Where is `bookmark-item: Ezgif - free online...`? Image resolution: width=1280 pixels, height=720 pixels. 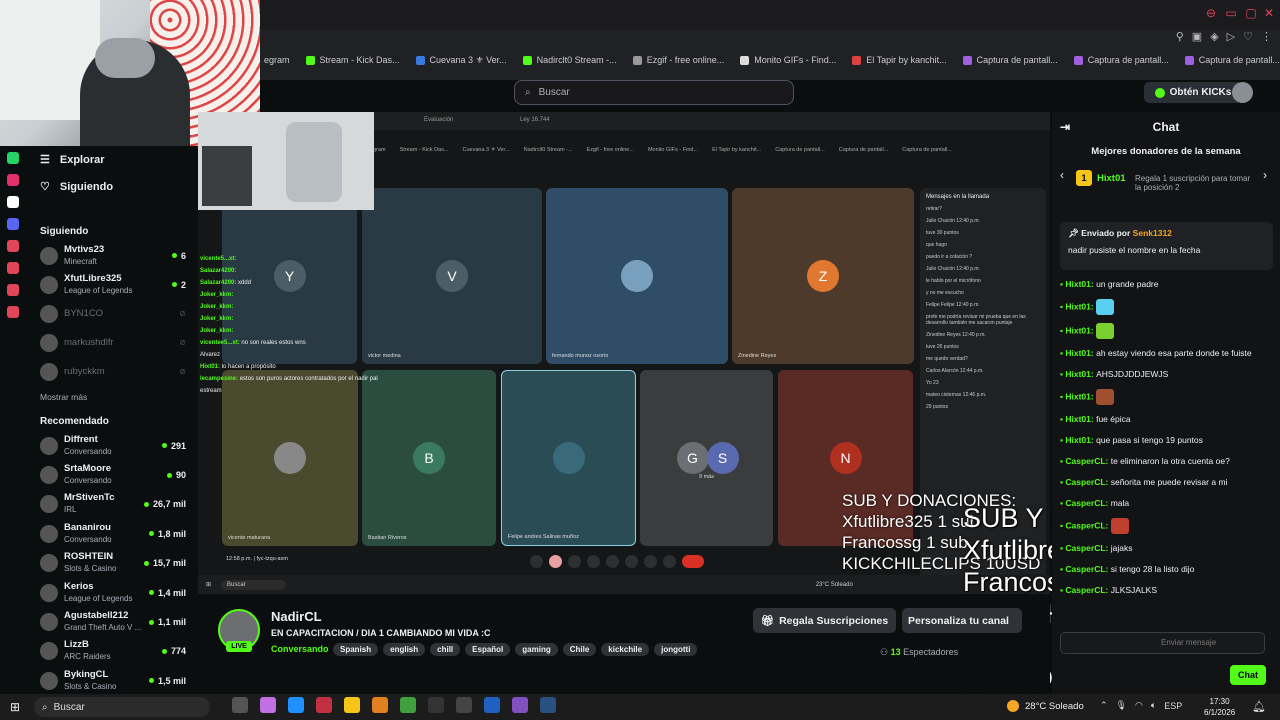 bookmark-item: Ezgif - free online... is located at coordinates (678, 60).